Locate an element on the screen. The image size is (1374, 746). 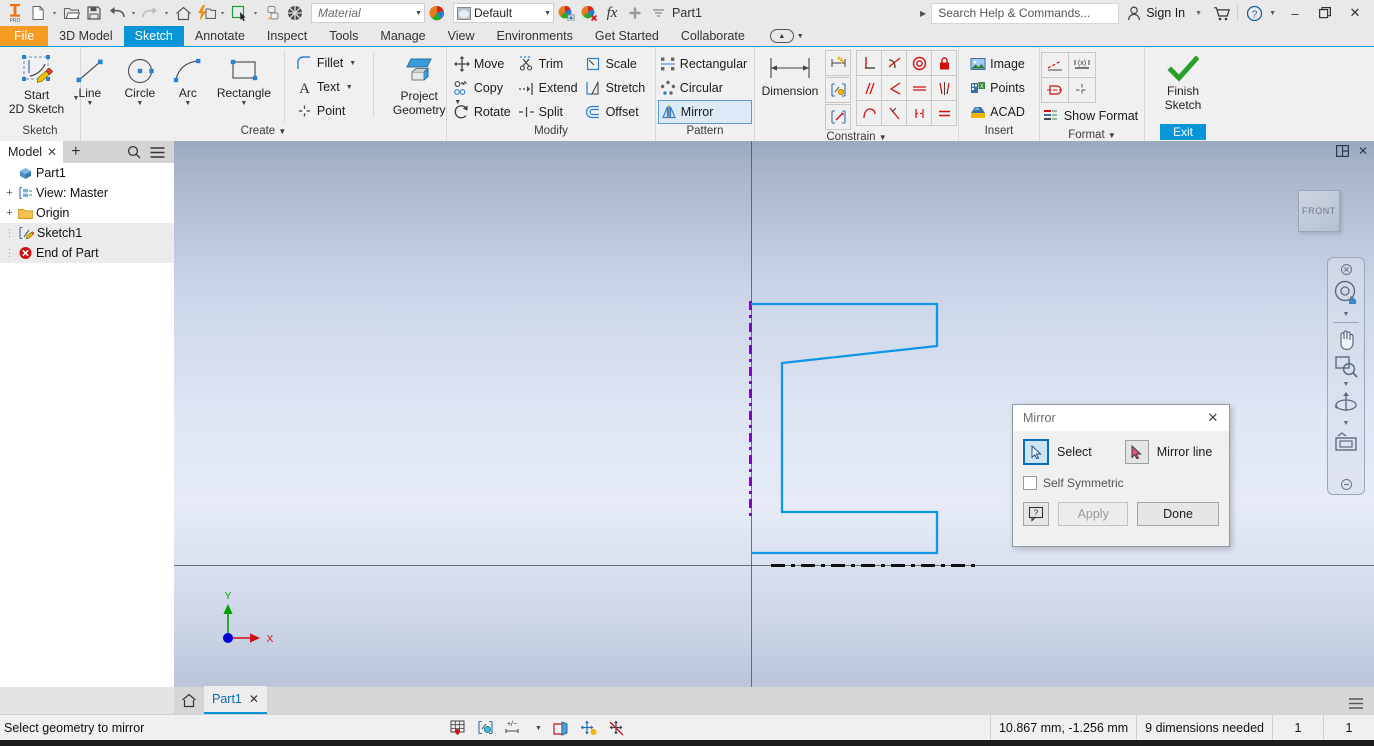
save-document-button is located at coordinates (94, 13).